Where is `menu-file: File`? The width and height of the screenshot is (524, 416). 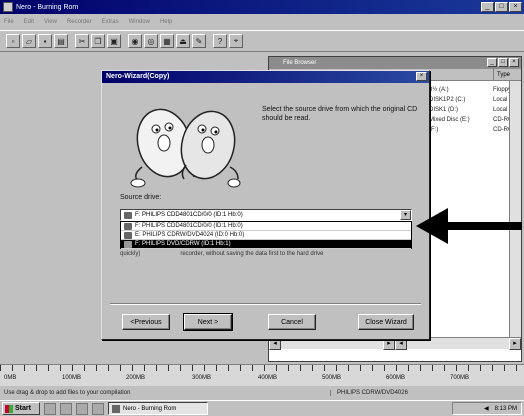
menu-file: File is located at coordinates (9, 22).